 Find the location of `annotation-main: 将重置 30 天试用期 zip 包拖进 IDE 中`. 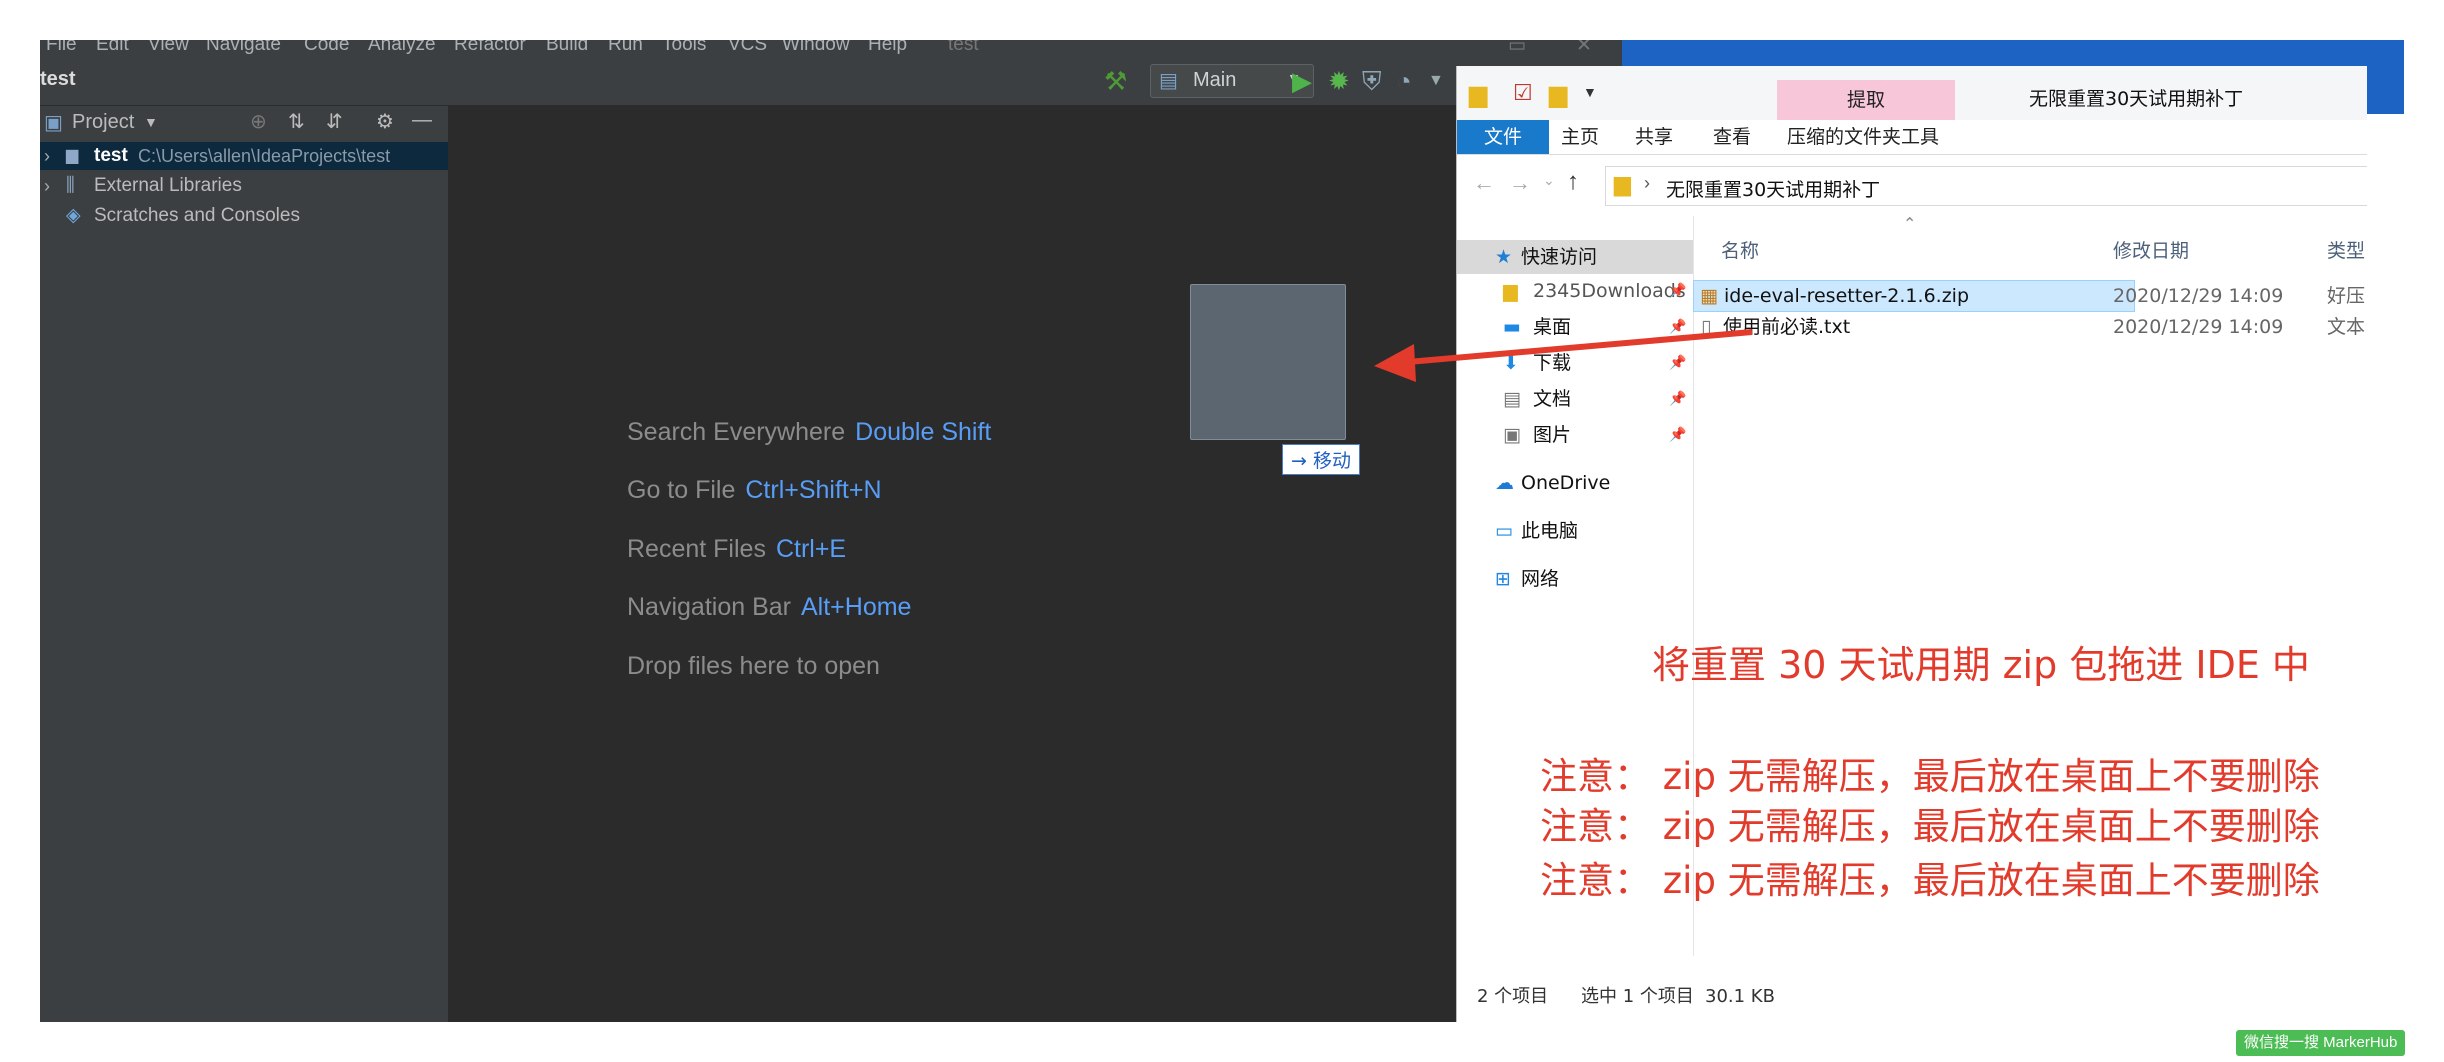

annotation-main: 将重置 30 天试用期 zip 包拖进 IDE 中 is located at coordinates (1981, 665).